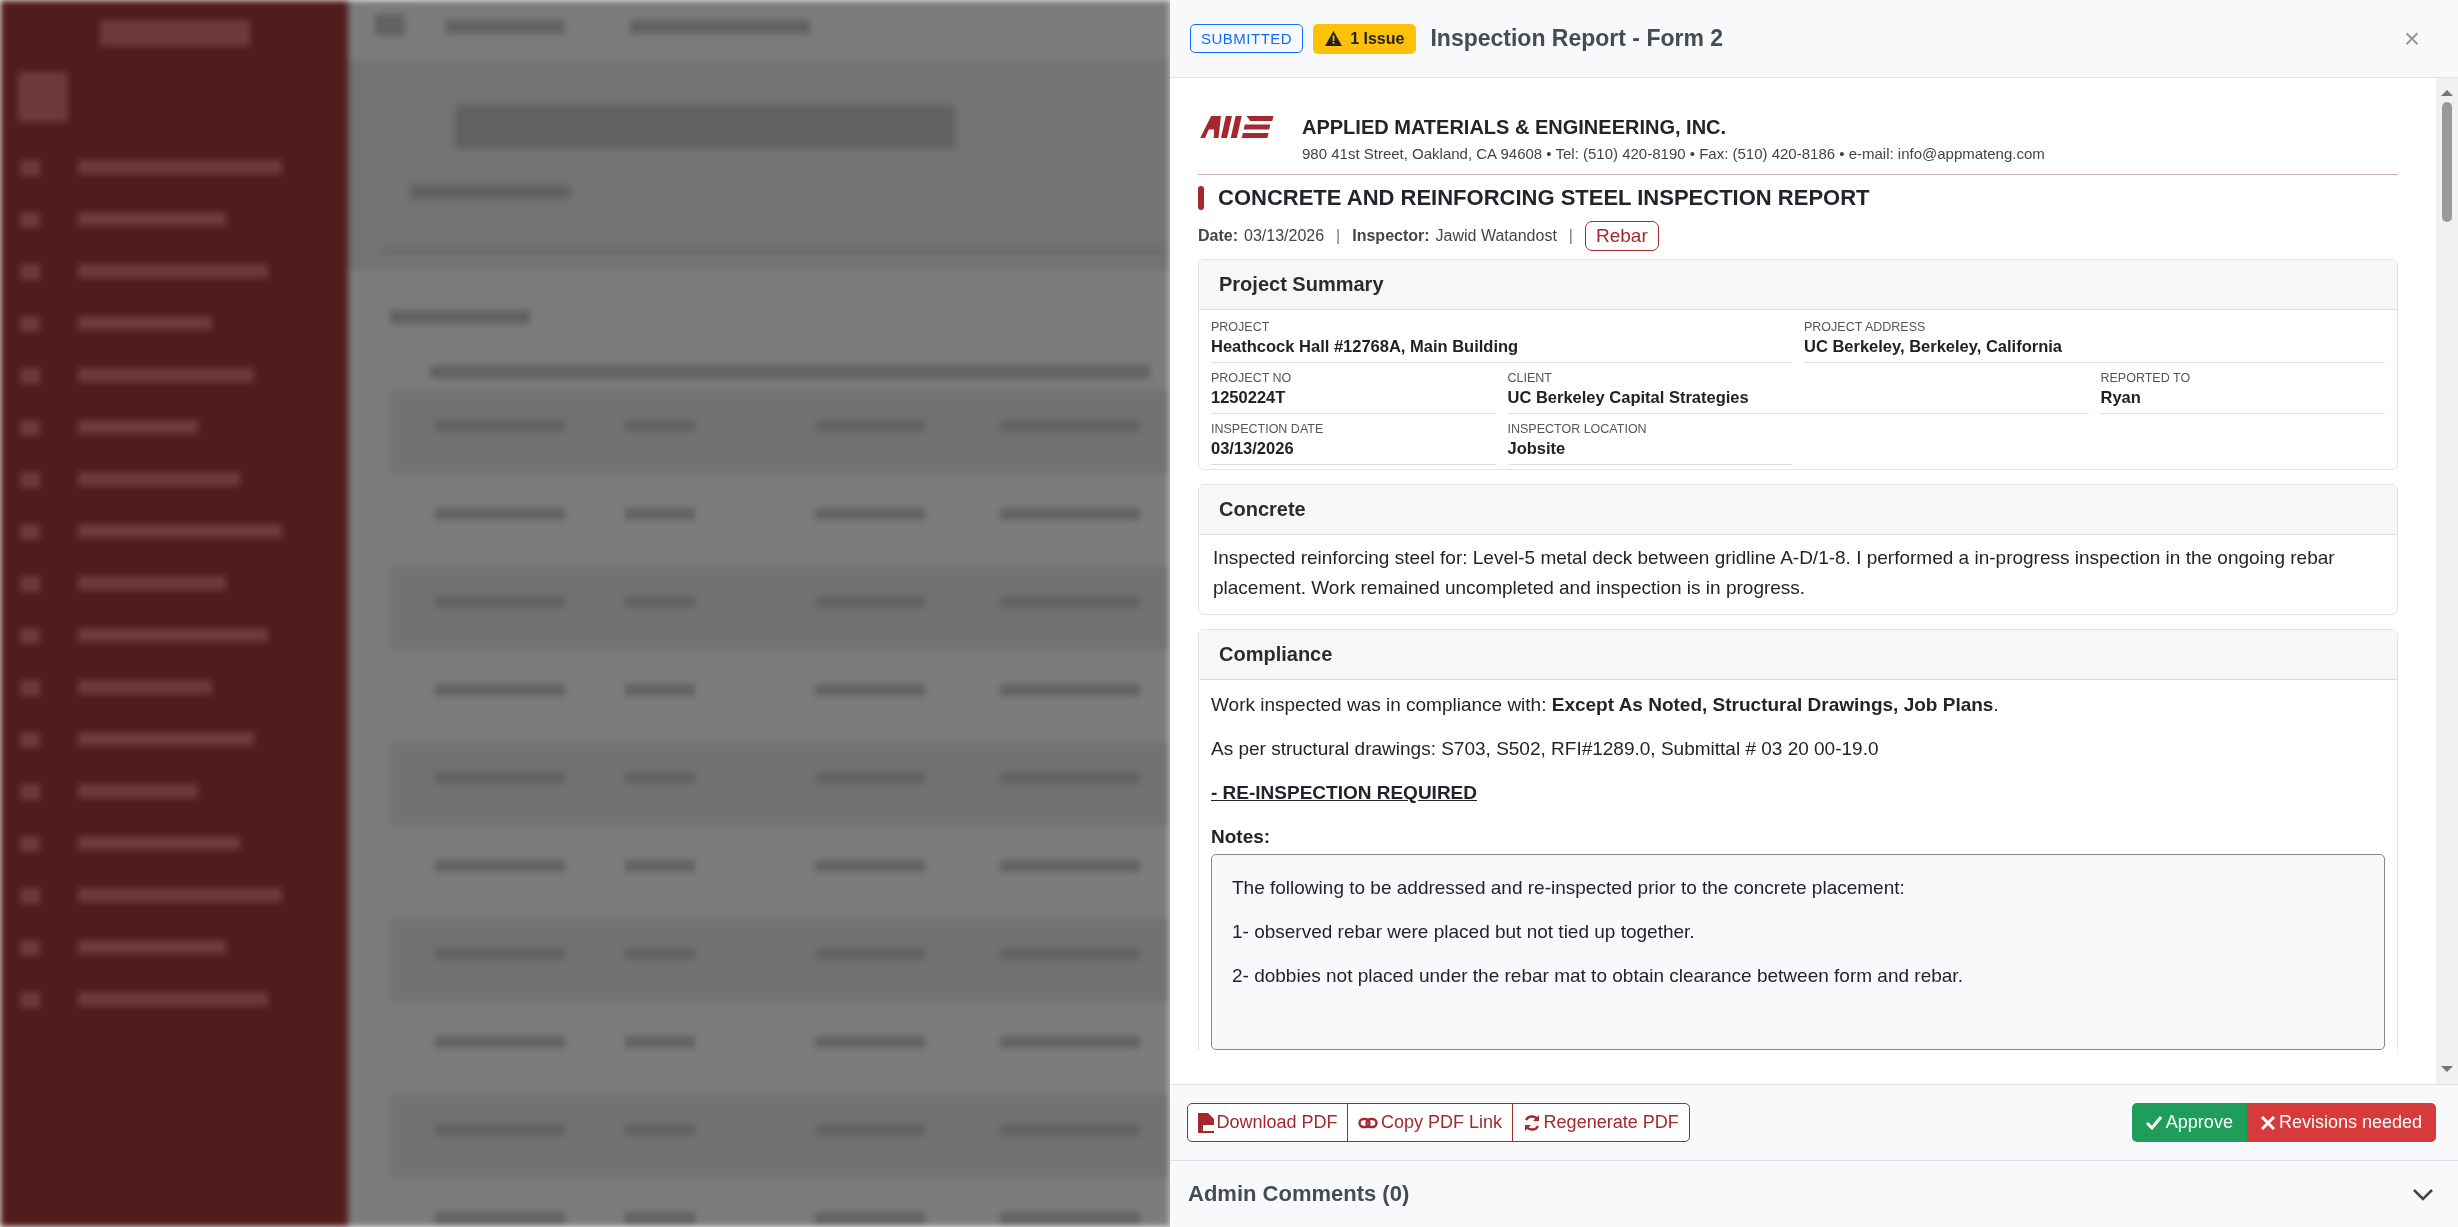 This screenshot has height=1227, width=2458. Describe the element at coordinates (1515, 127) in the screenshot. I see `company-name: APPLIED MATERIALS & ENGINEERING, INC.` at that location.